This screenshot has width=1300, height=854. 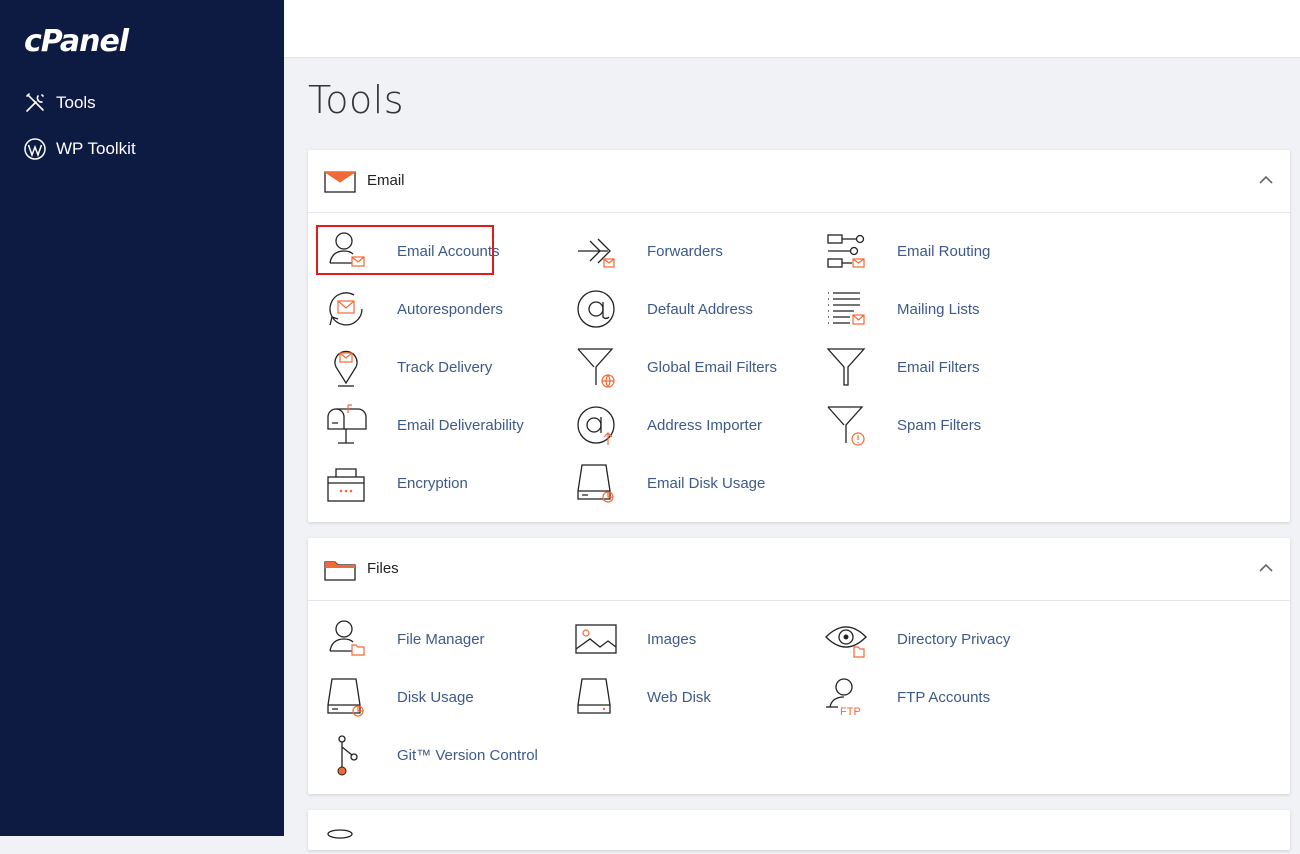 I want to click on sidebar-item-label: Tools, so click(x=76, y=102).